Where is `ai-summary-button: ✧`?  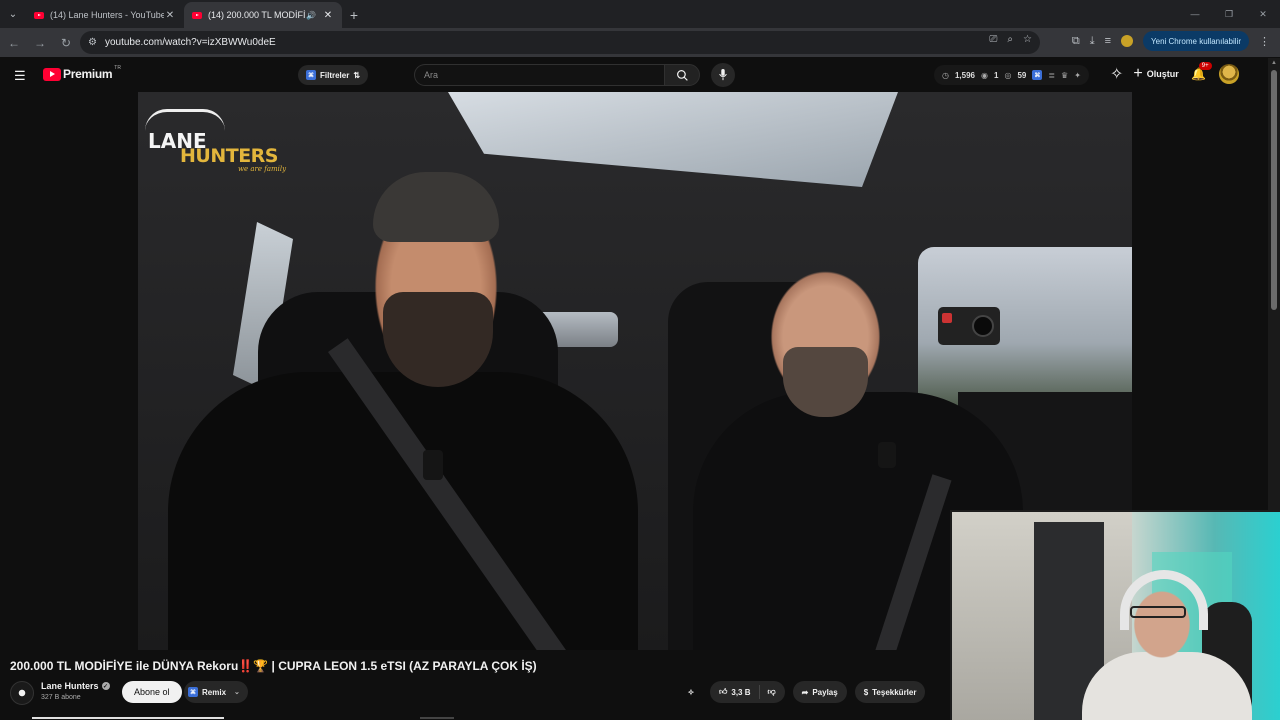
ai-summary-button: ✧ is located at coordinates (691, 692).